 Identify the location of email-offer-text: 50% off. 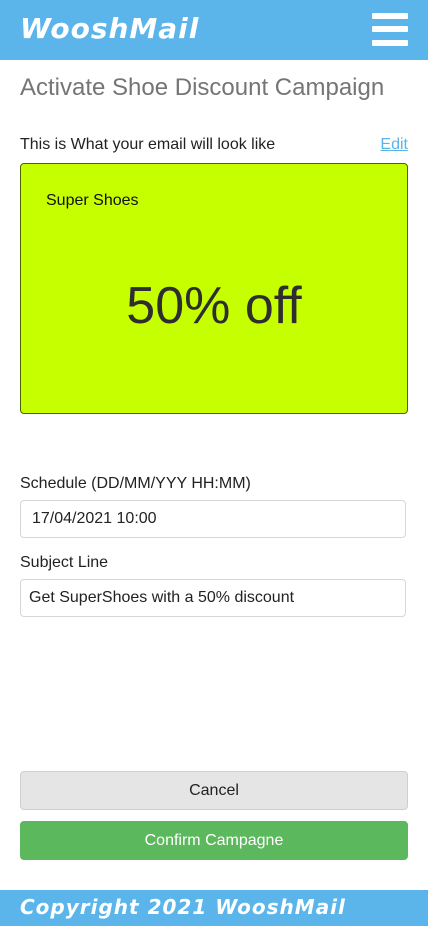
(214, 306).